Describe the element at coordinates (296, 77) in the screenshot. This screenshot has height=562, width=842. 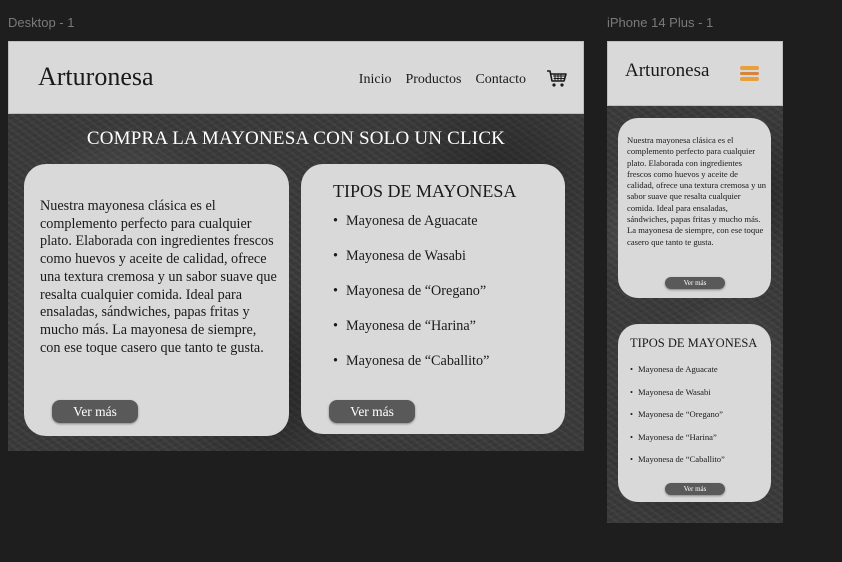
I see `desktop-header: Arturonesa Inicio Productos Contacto` at that location.